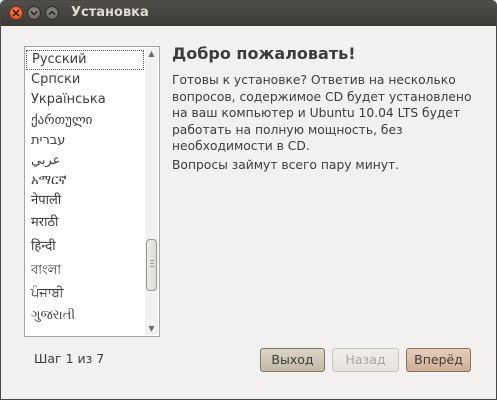 This screenshot has height=400, width=497. Describe the element at coordinates (292, 360) in the screenshot. I see `quit-button: Выход` at that location.